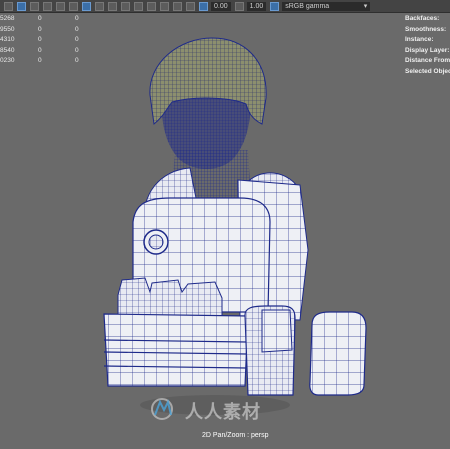  What do you see at coordinates (223, 412) in the screenshot?
I see `watermark-text: 人人素材` at bounding box center [223, 412].